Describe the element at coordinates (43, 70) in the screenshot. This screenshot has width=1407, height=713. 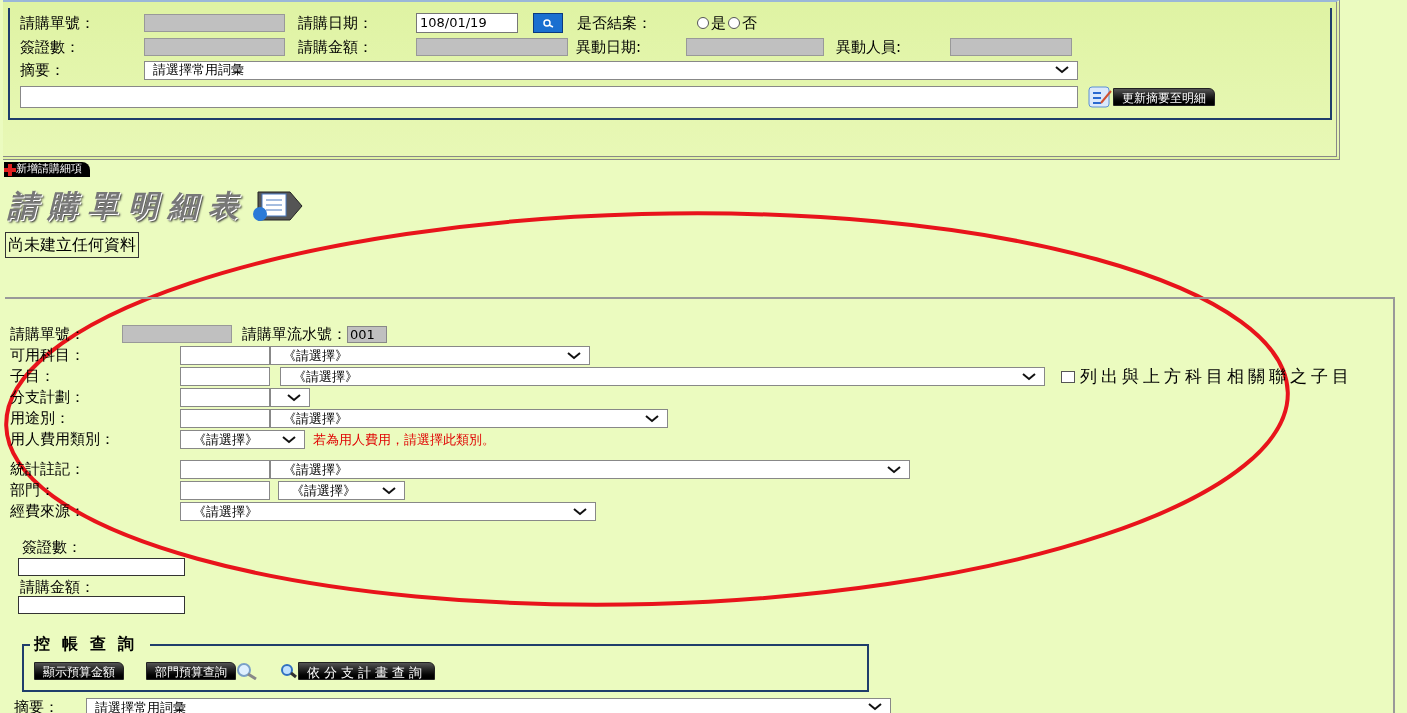
I see `field-label: 摘要：` at that location.